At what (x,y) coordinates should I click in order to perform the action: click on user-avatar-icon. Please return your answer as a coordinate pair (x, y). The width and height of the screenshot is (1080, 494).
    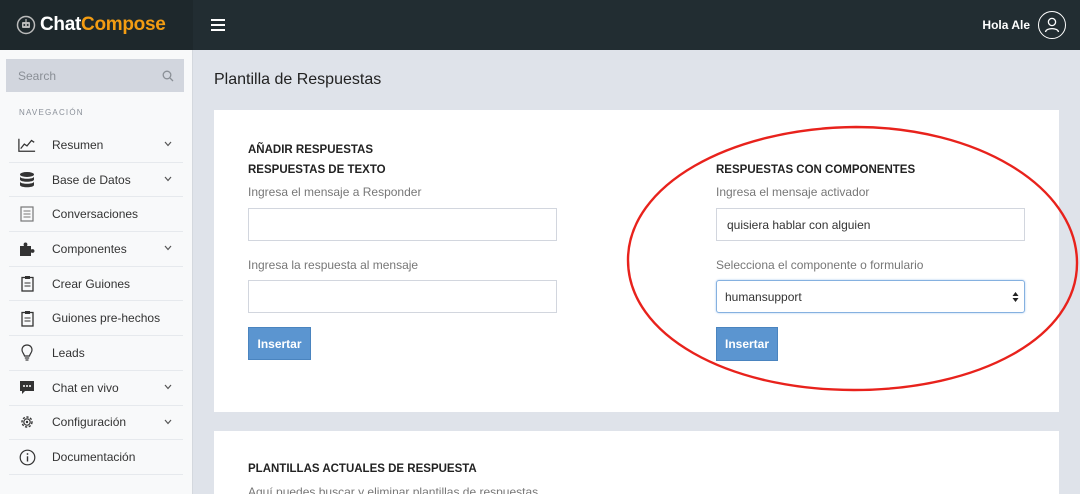
    Looking at the image, I should click on (1052, 25).